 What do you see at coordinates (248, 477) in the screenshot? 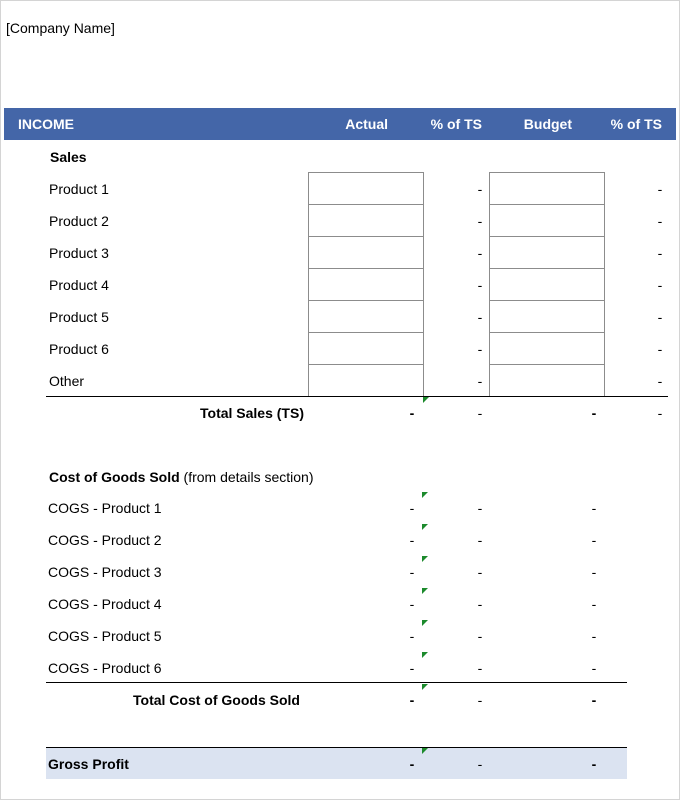
I see `cogs-section-note: (from details section)` at bounding box center [248, 477].